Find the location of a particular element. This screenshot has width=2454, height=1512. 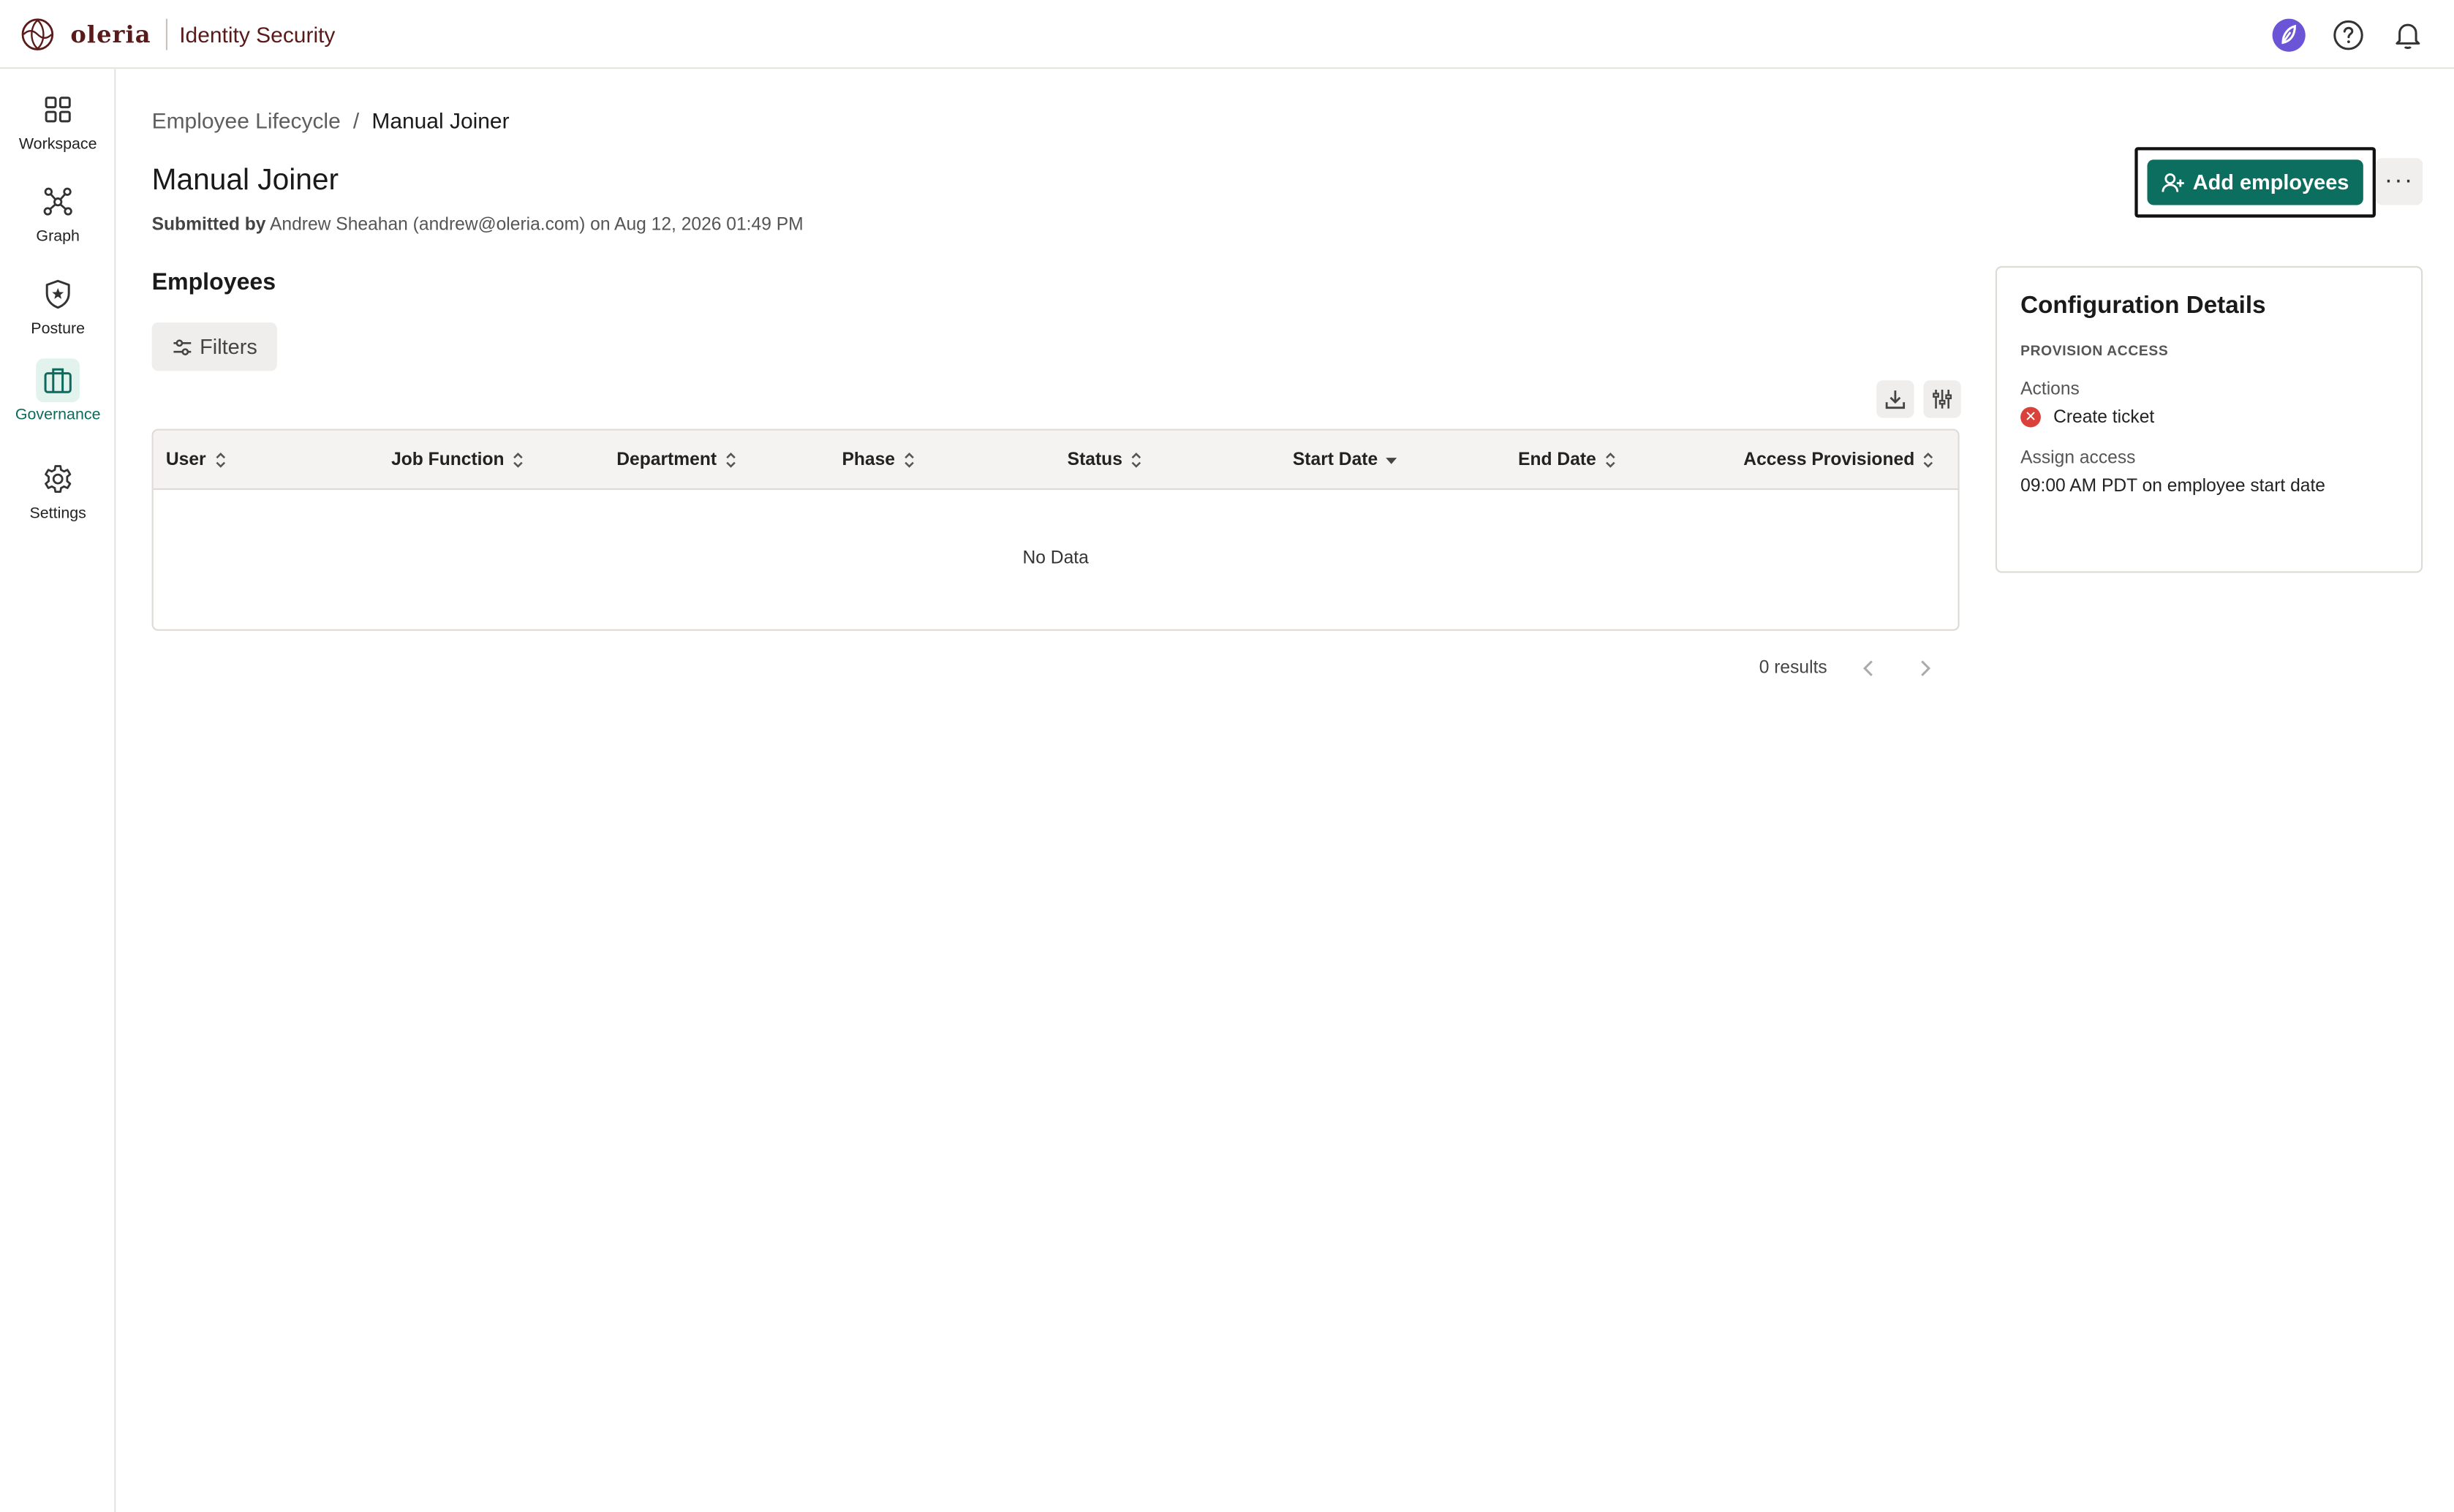

help-button is located at coordinates (2347, 34).